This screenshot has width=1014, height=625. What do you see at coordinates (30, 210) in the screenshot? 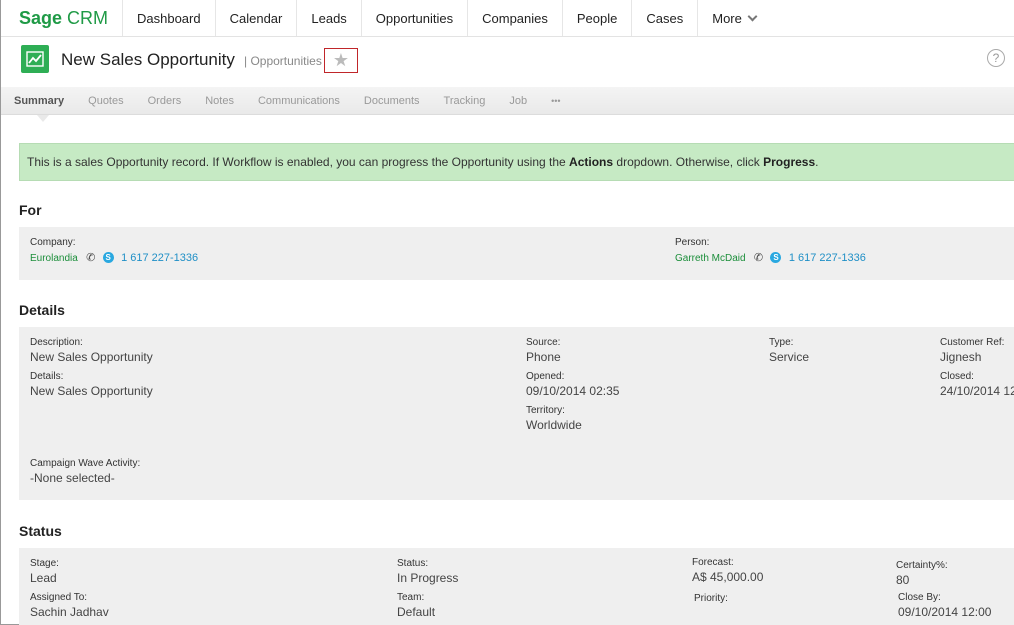
I see `section-title-for: For` at bounding box center [30, 210].